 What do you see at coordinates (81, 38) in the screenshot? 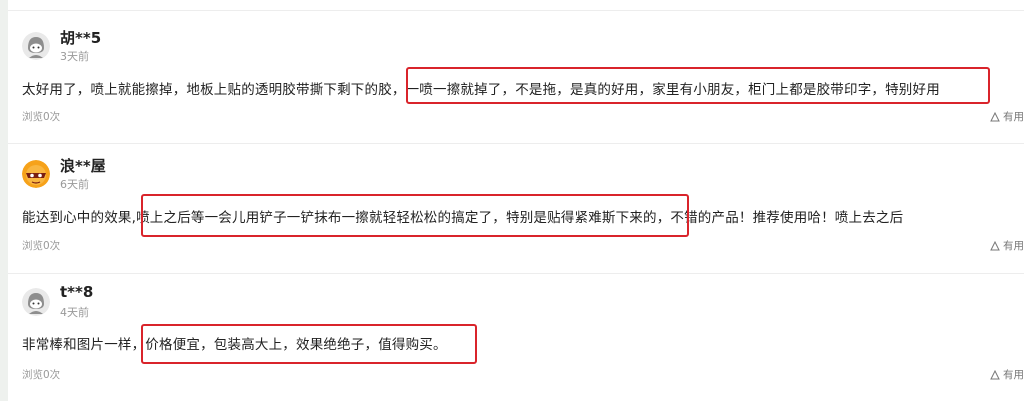
I see `reviewer-name: 胡**5` at bounding box center [81, 38].